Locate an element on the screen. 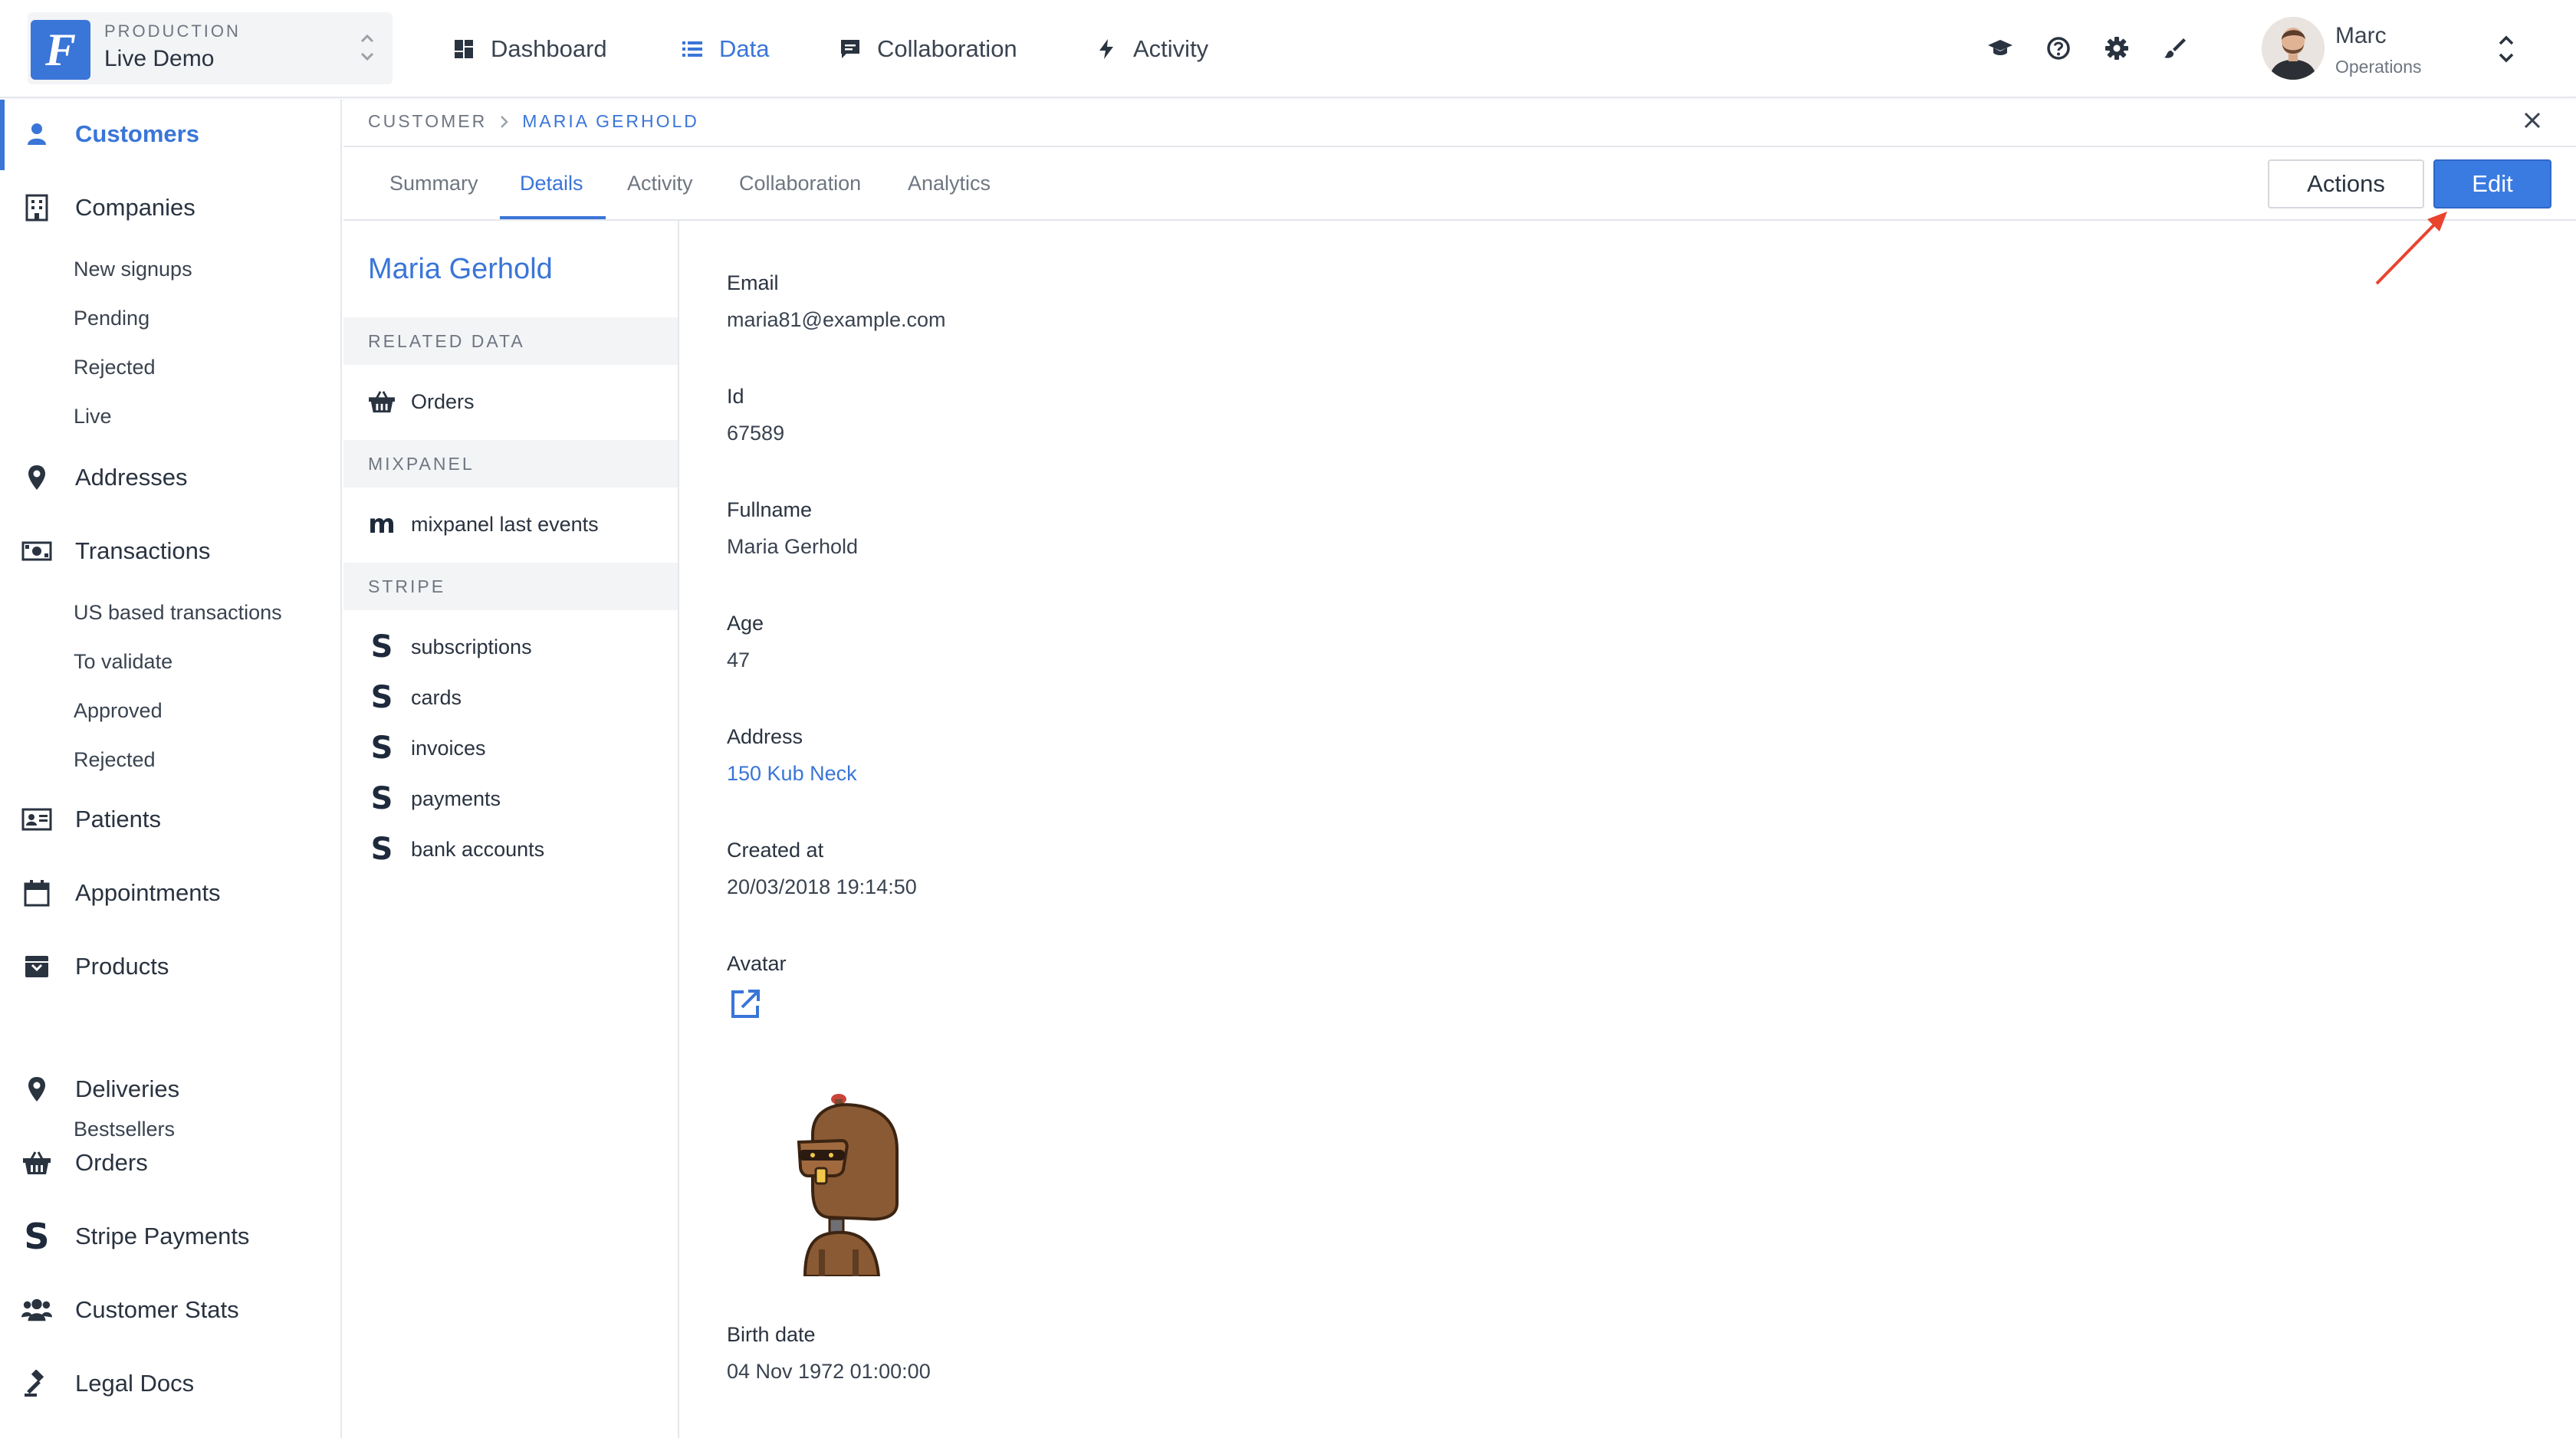  chevron-updown-icon is located at coordinates (2506, 49).